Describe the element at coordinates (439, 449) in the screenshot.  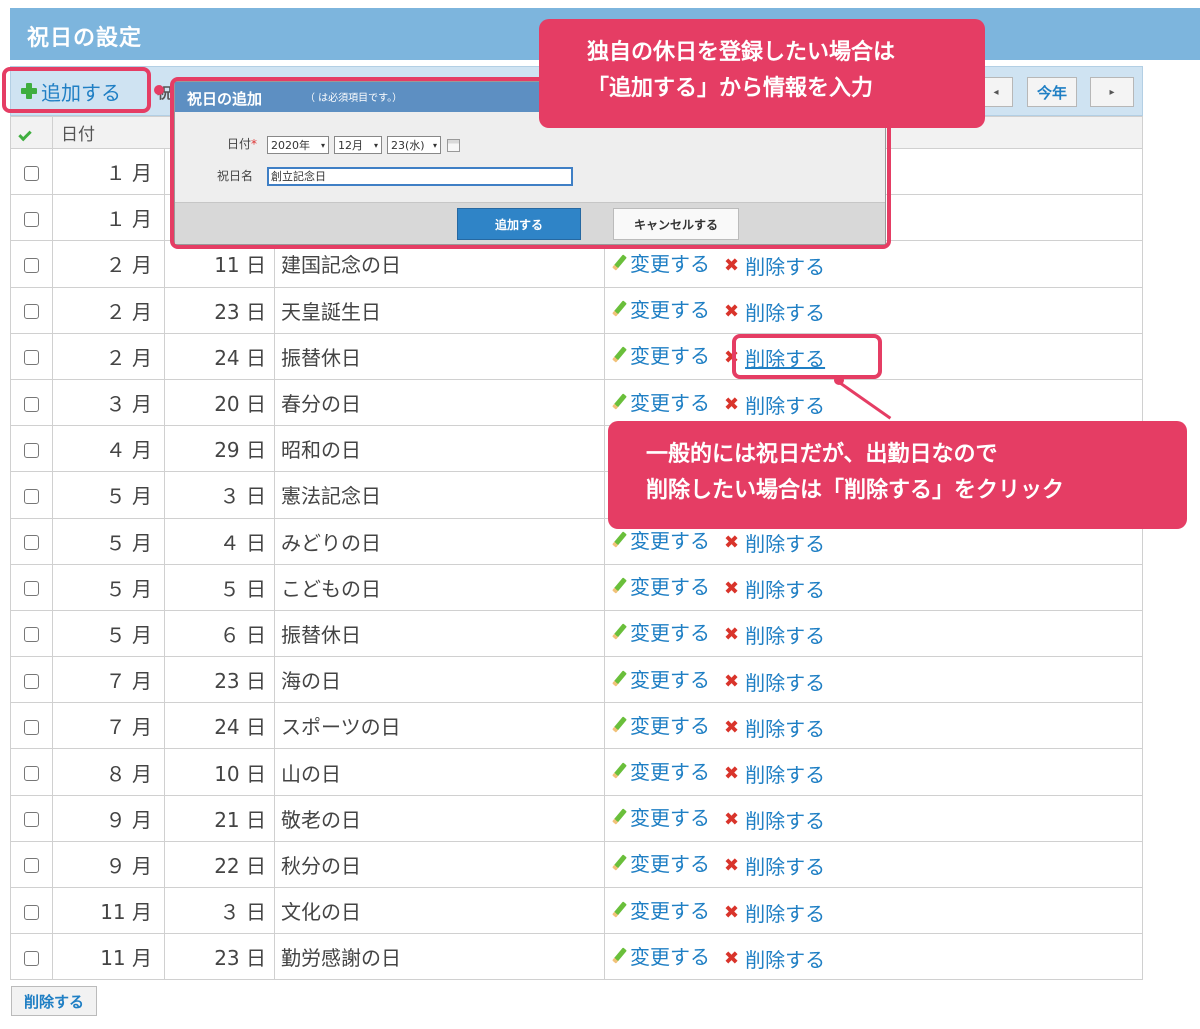
I see `holiday-name-cell: 昭和の日` at that location.